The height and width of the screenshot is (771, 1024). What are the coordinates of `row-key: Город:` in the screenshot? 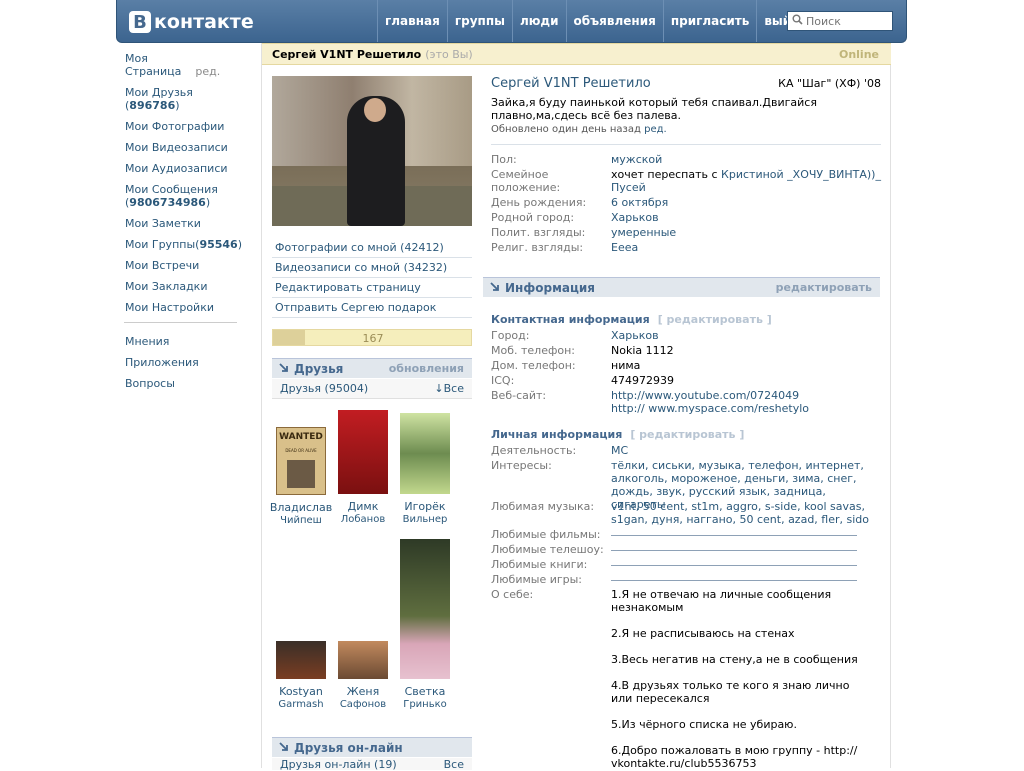 It's located at (510, 335).